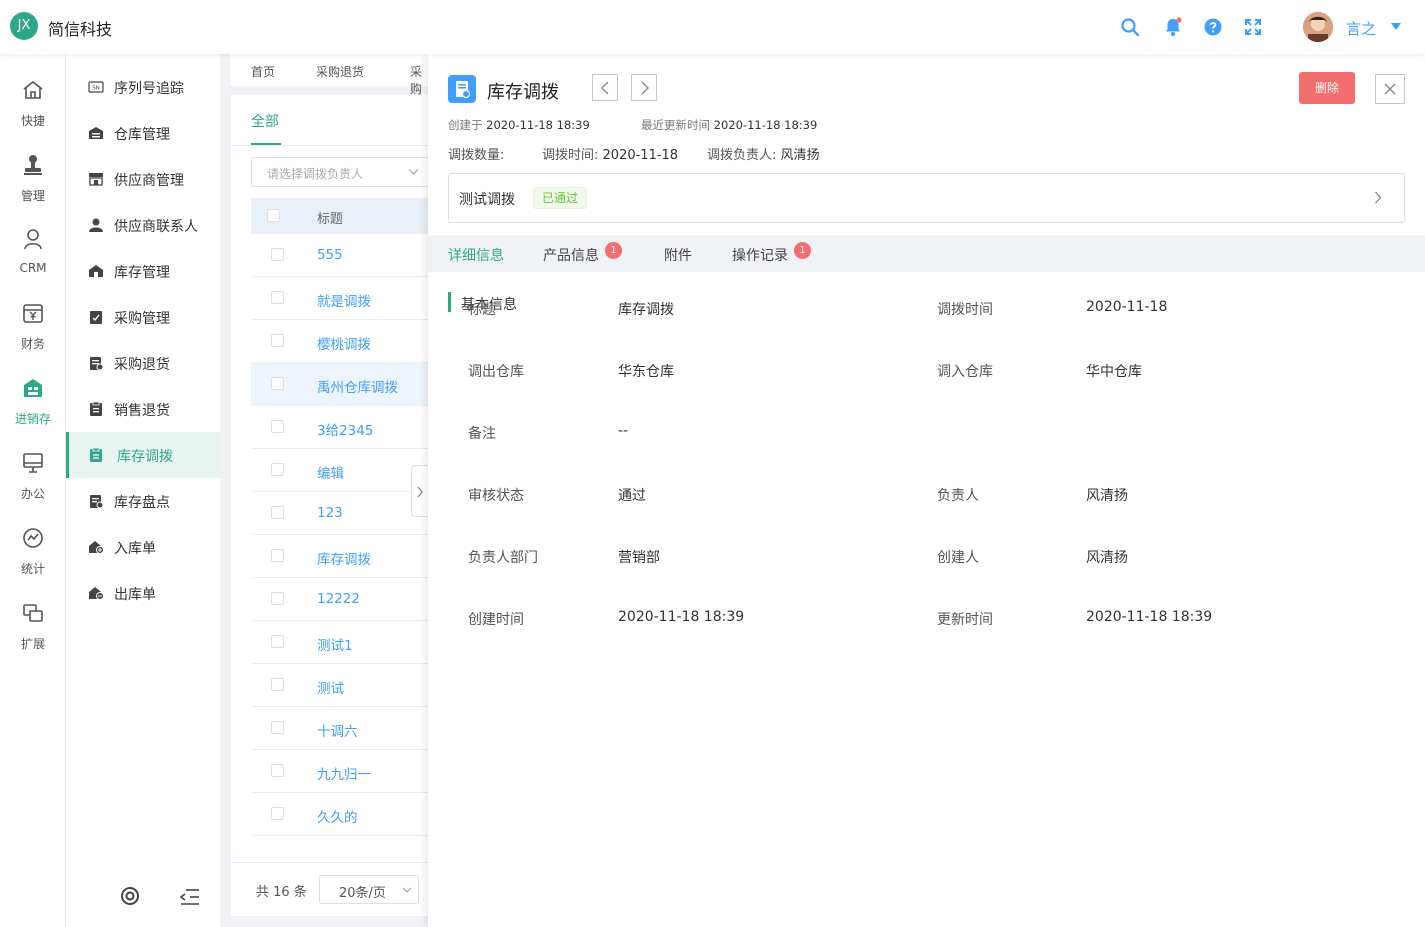 This screenshot has height=927, width=1425. What do you see at coordinates (760, 255) in the screenshot?
I see `tab-operation-log: 操作记录` at bounding box center [760, 255].